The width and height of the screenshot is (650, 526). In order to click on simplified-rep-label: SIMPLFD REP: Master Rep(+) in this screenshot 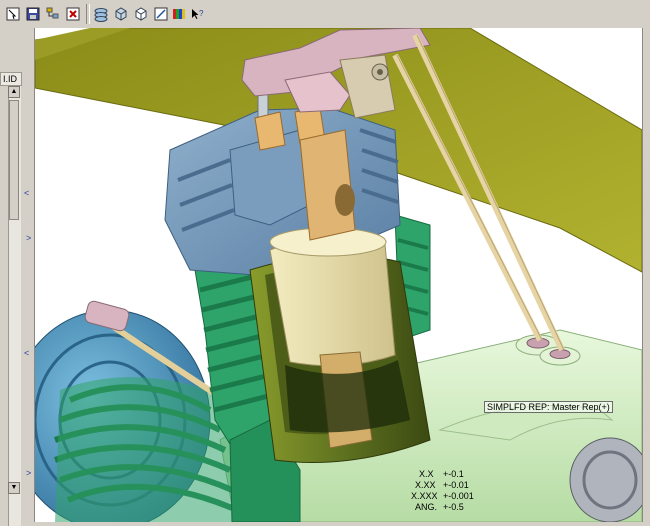, I will do `click(548, 407)`.